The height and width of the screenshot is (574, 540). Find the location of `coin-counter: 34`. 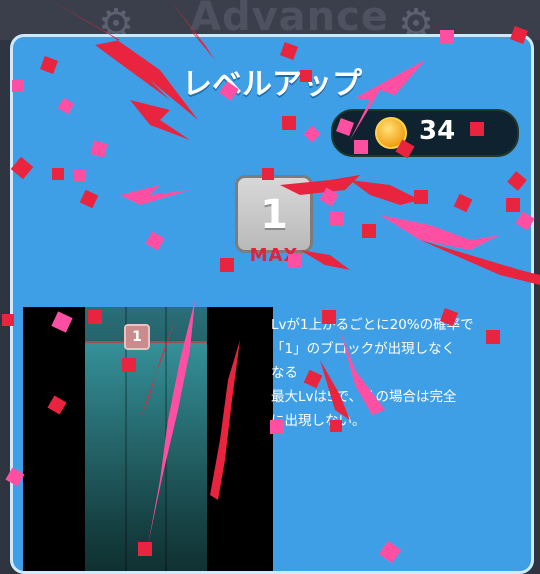

coin-counter: 34 is located at coordinates (425, 133).